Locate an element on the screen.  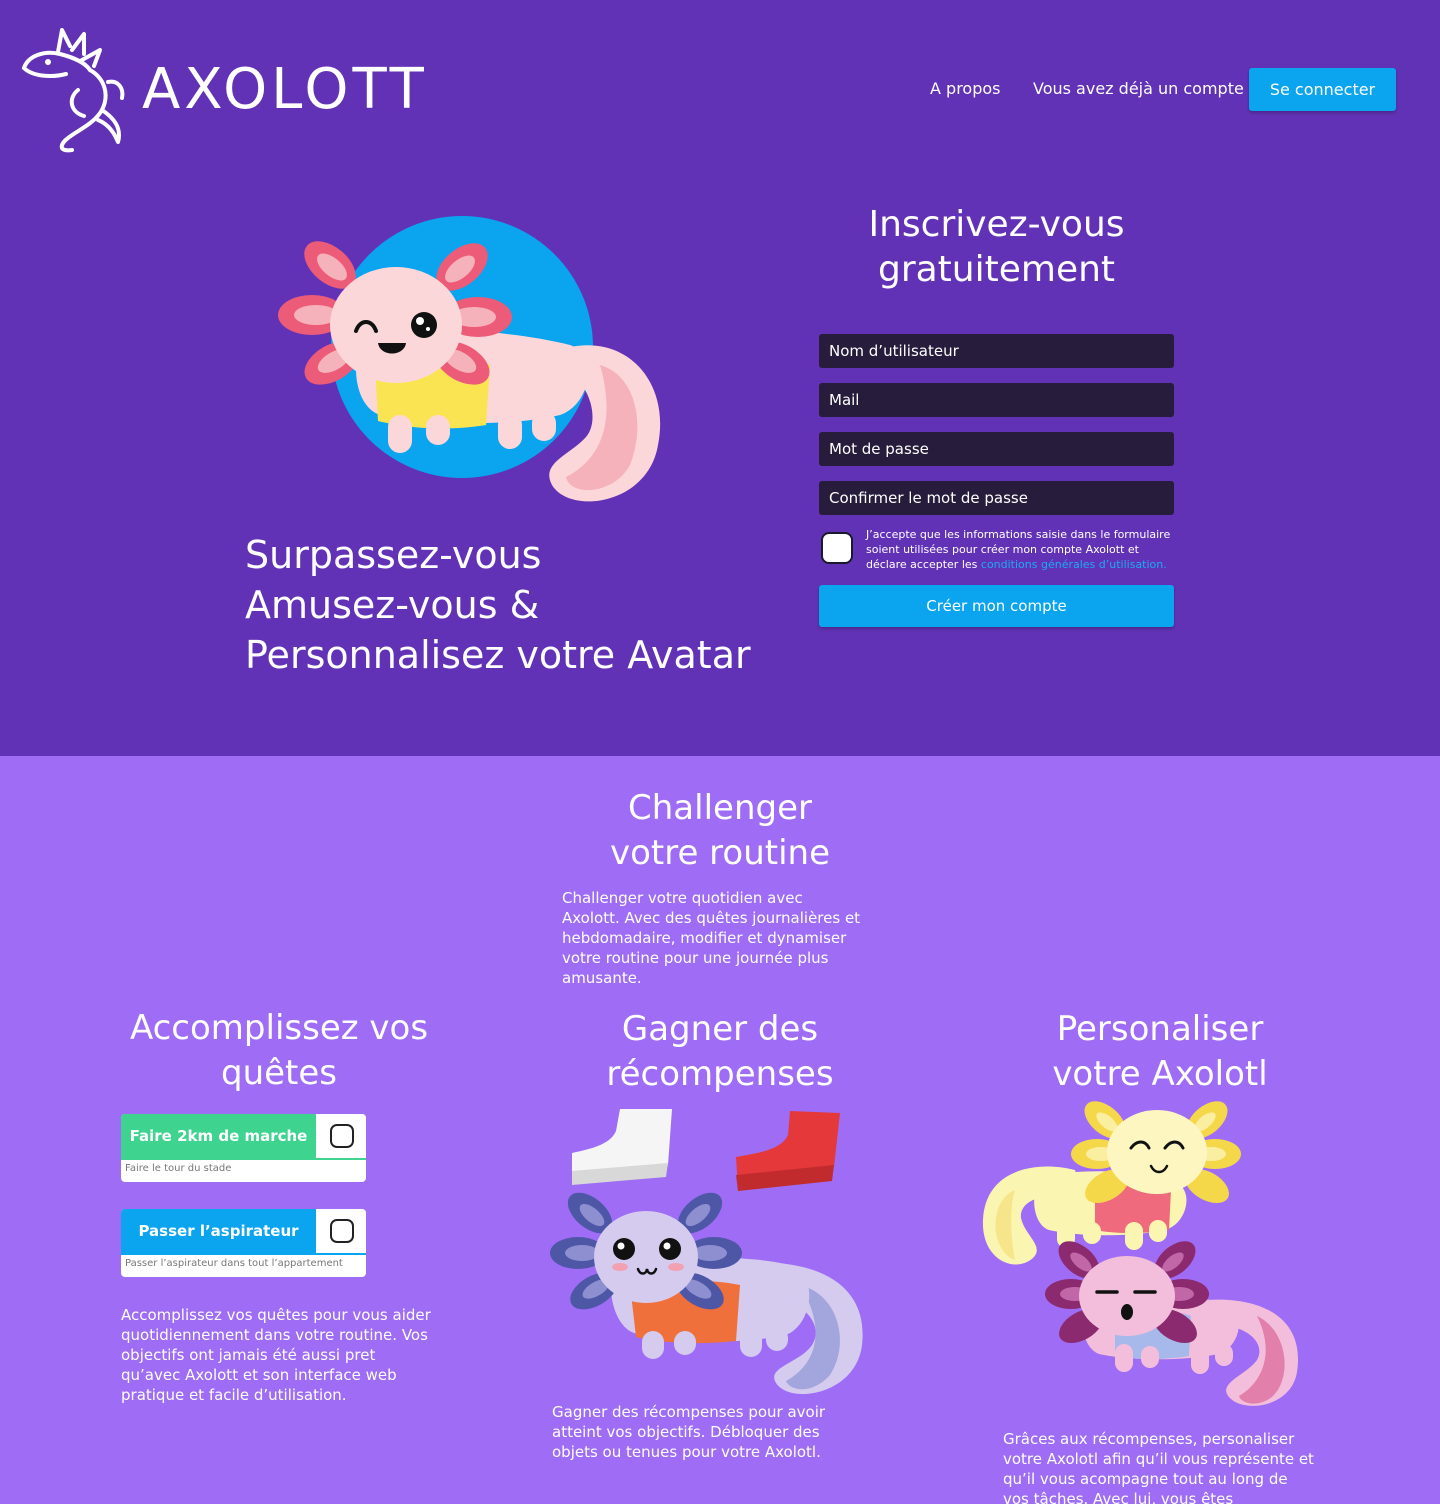
axolotl-logo-icon is located at coordinates (73, 90).